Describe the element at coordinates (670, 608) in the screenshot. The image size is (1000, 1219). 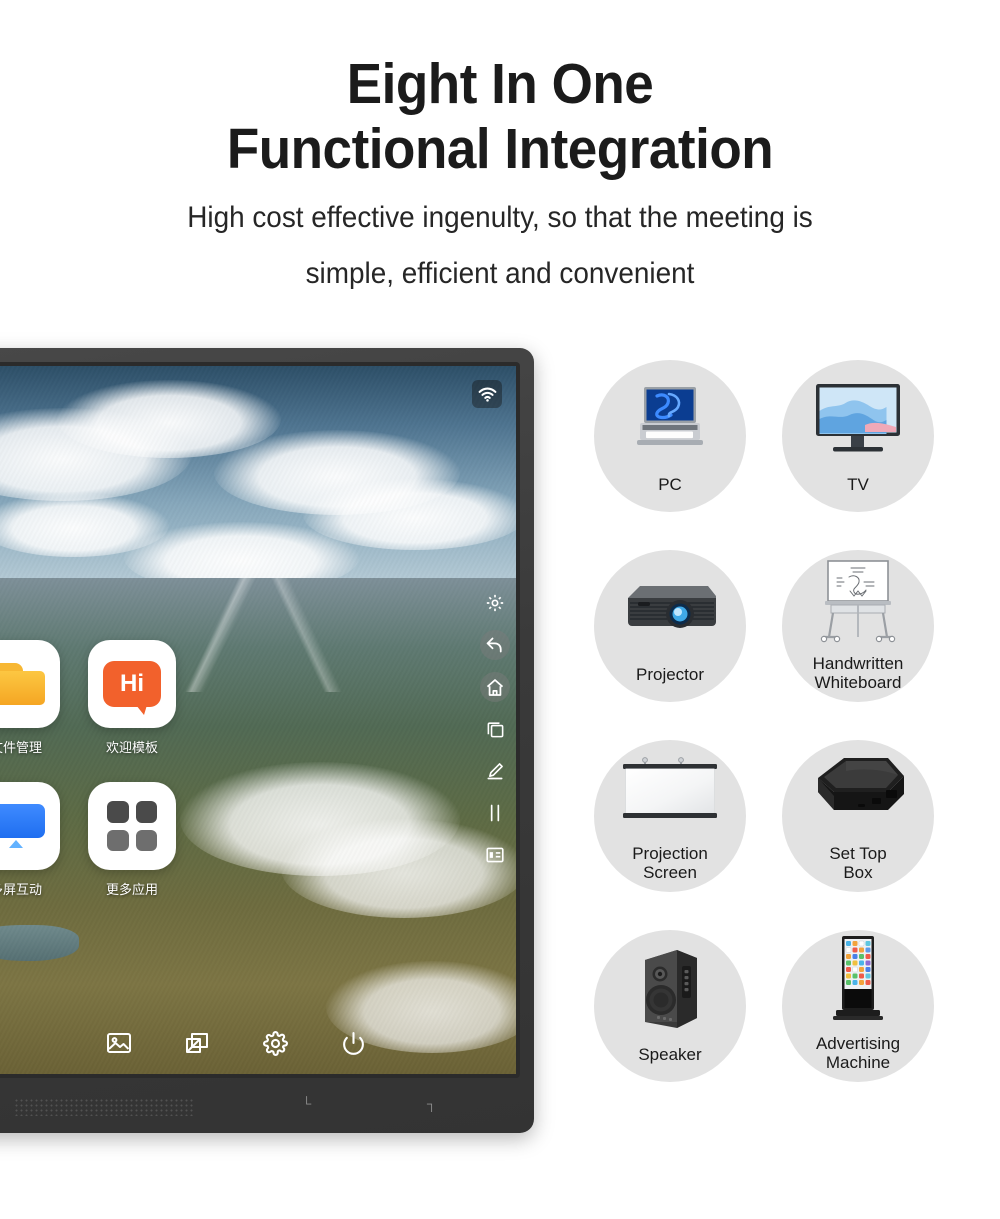
I see `projector-icon` at that location.